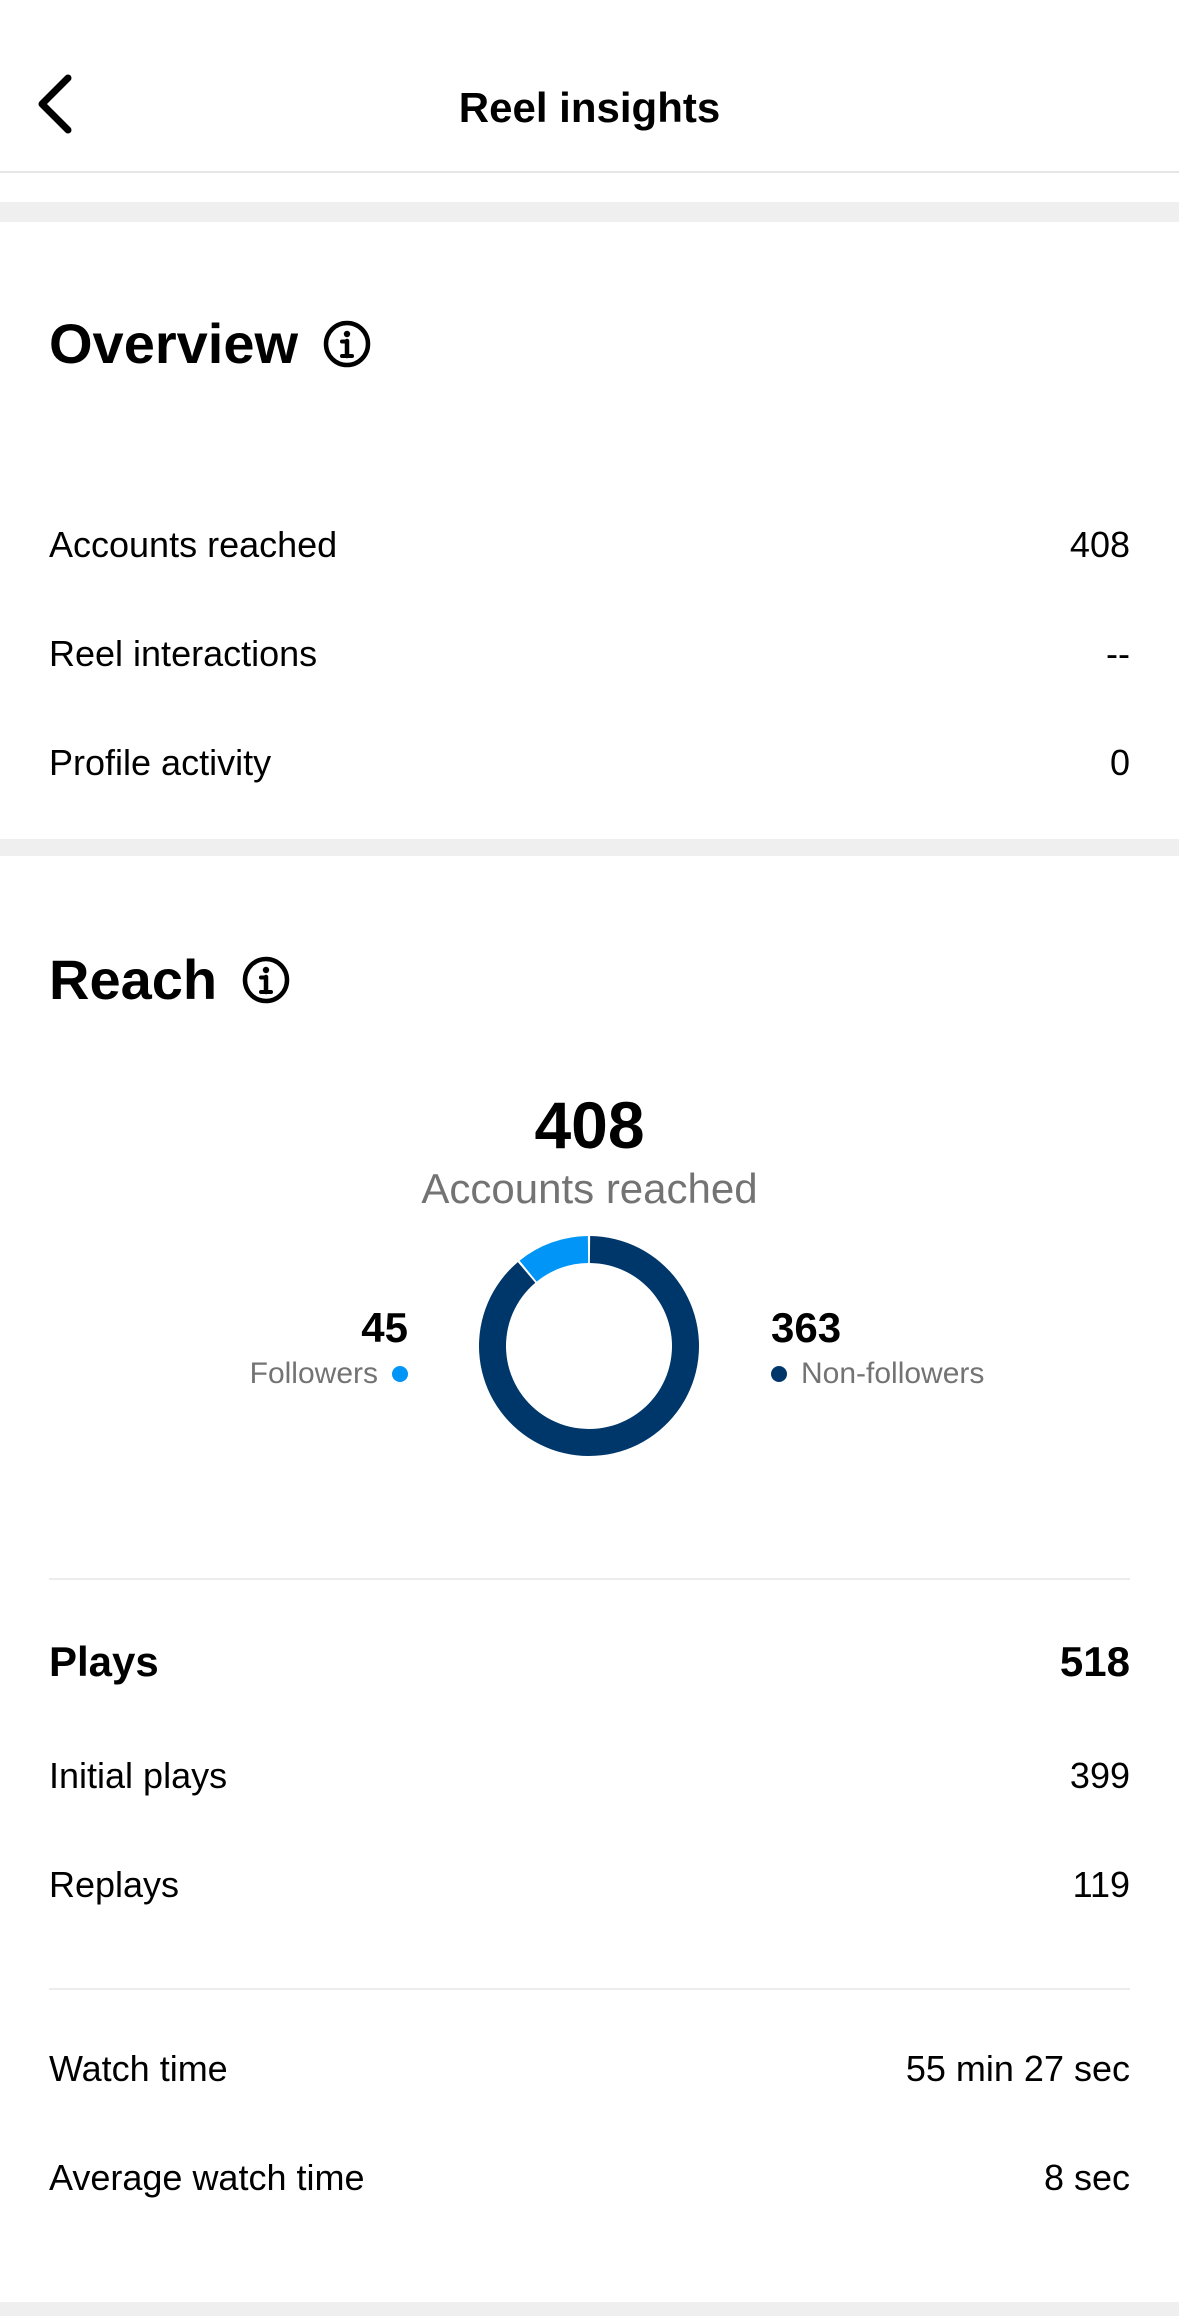 Image resolution: width=1179 pixels, height=2316 pixels. Describe the element at coordinates (1101, 1884) in the screenshot. I see `row-value: 119` at that location.